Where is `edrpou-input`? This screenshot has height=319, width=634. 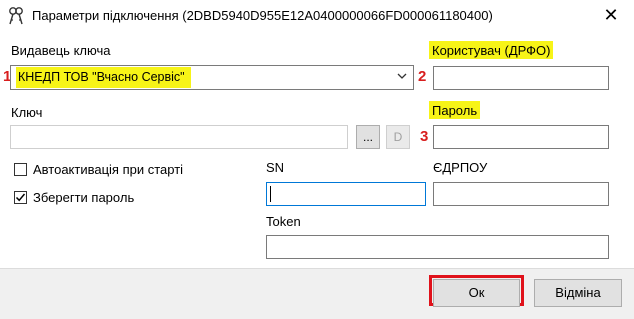
edrpou-input is located at coordinates (521, 194).